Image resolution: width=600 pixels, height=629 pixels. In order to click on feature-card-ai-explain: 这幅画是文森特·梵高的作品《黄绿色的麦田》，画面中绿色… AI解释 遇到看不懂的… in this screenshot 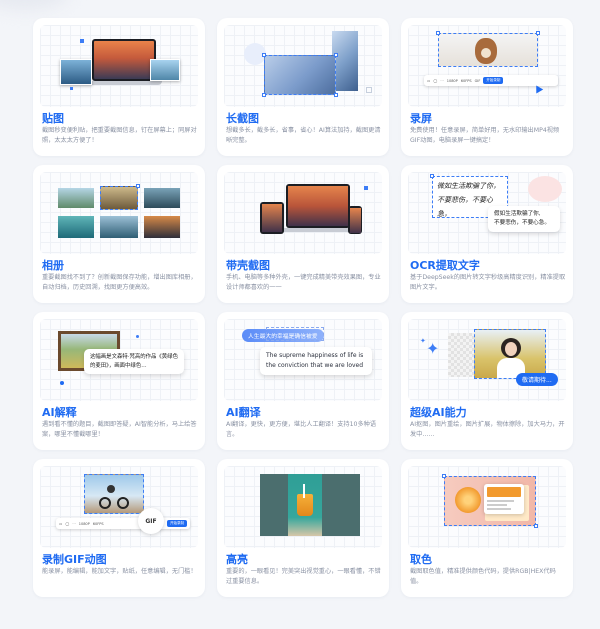, I will do `click(119, 381)`.